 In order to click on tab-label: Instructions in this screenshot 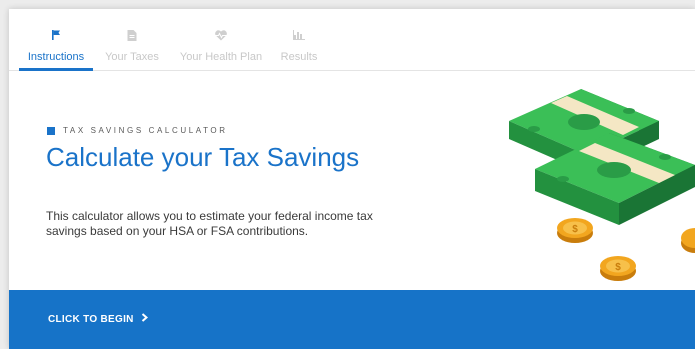, I will do `click(56, 57)`.